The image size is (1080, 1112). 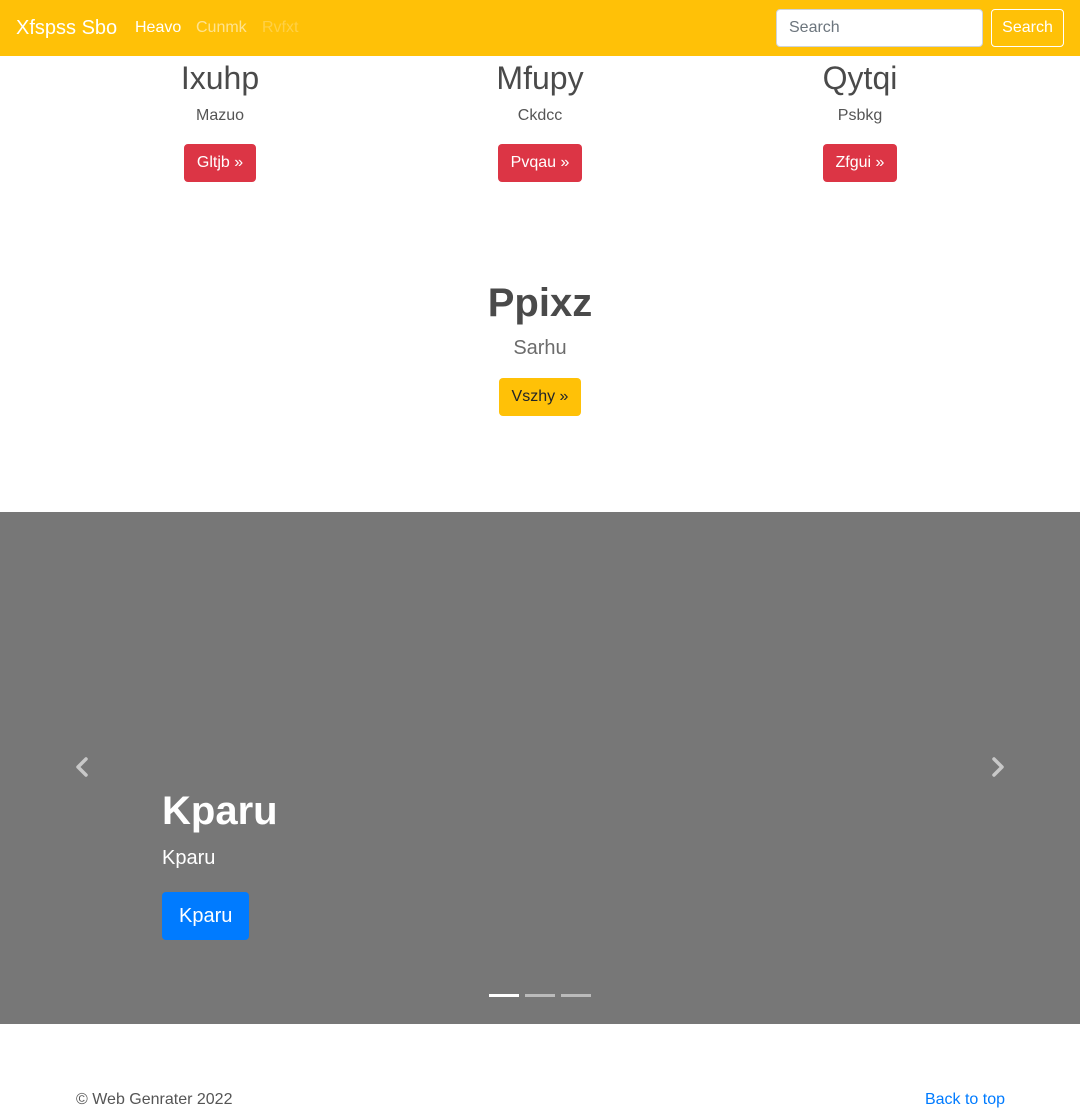 I want to click on column-heading: Mfupy, so click(x=540, y=78).